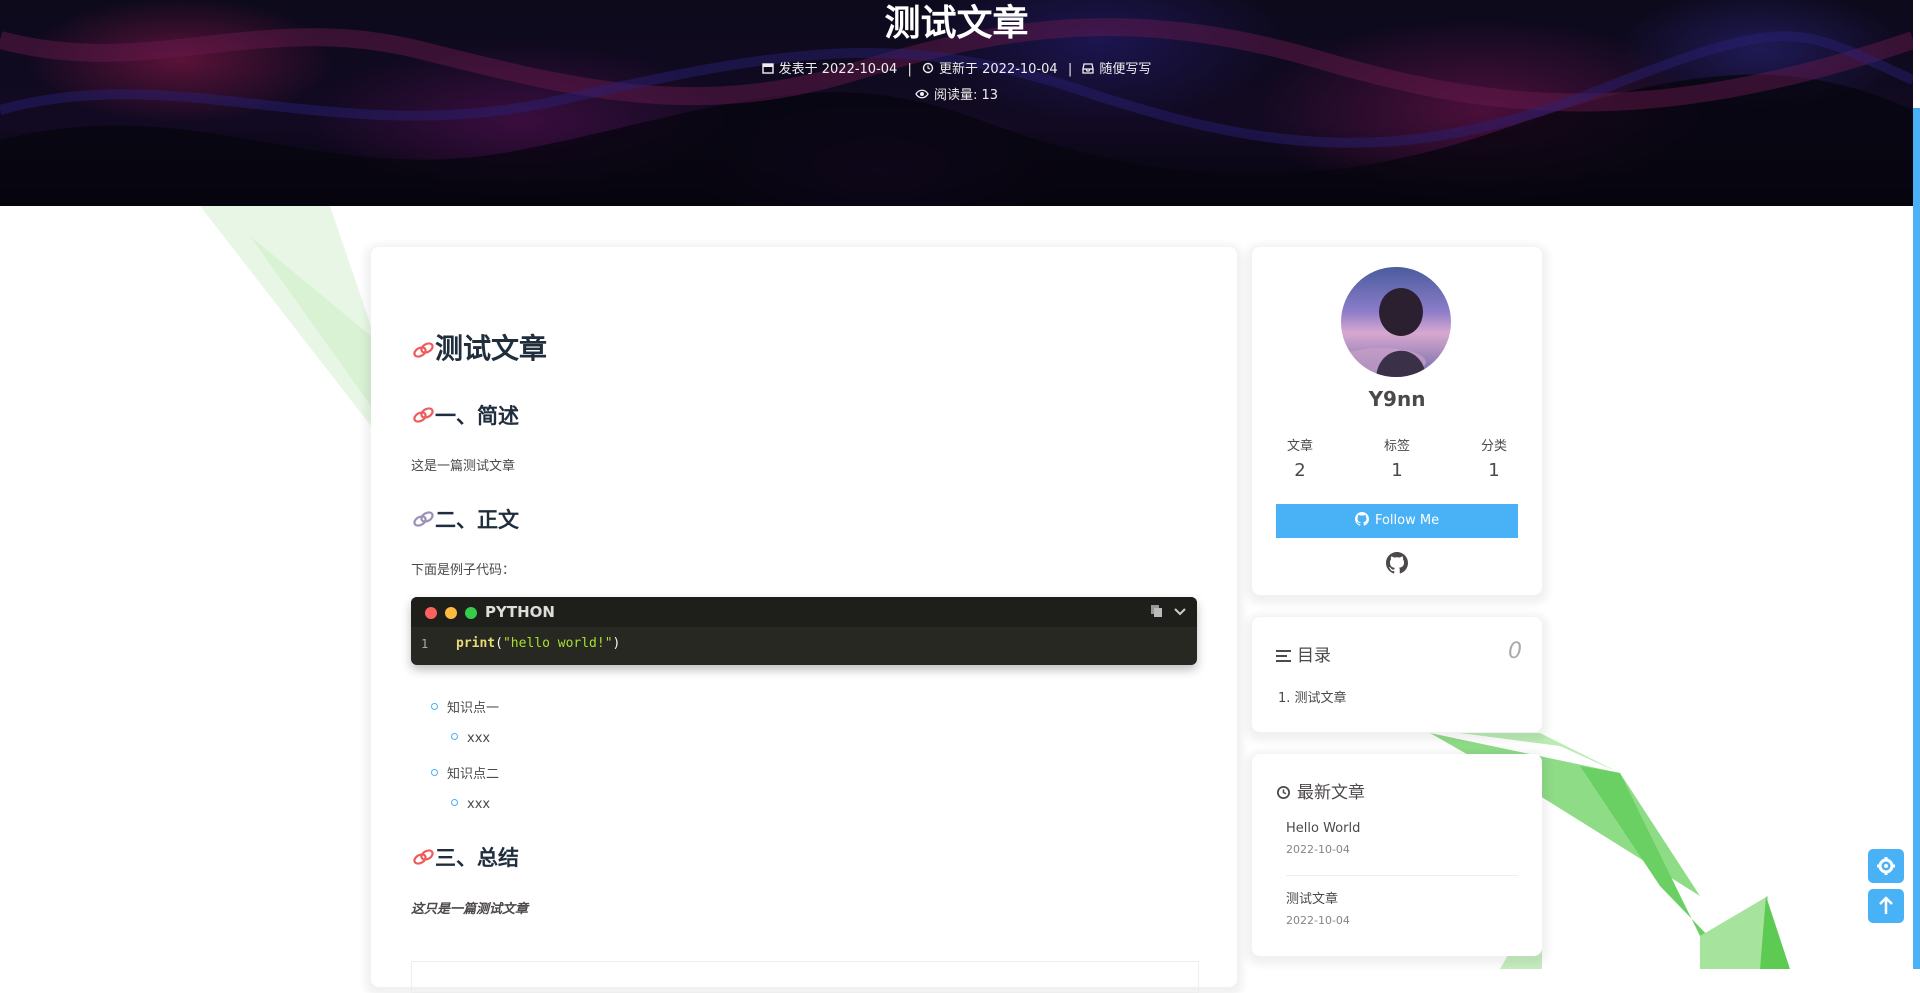  Describe the element at coordinates (1125, 69) in the screenshot. I see `post-category-link: 随便写写` at that location.